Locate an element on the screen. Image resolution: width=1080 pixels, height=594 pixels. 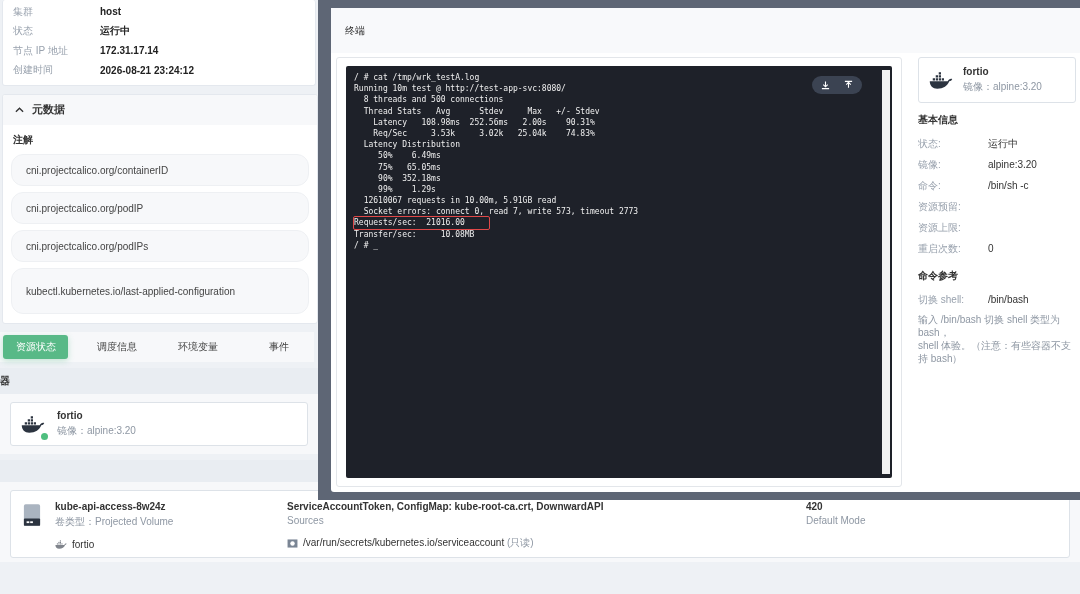
terminal-line: 99% 1.29s is located at coordinates (406, 189).